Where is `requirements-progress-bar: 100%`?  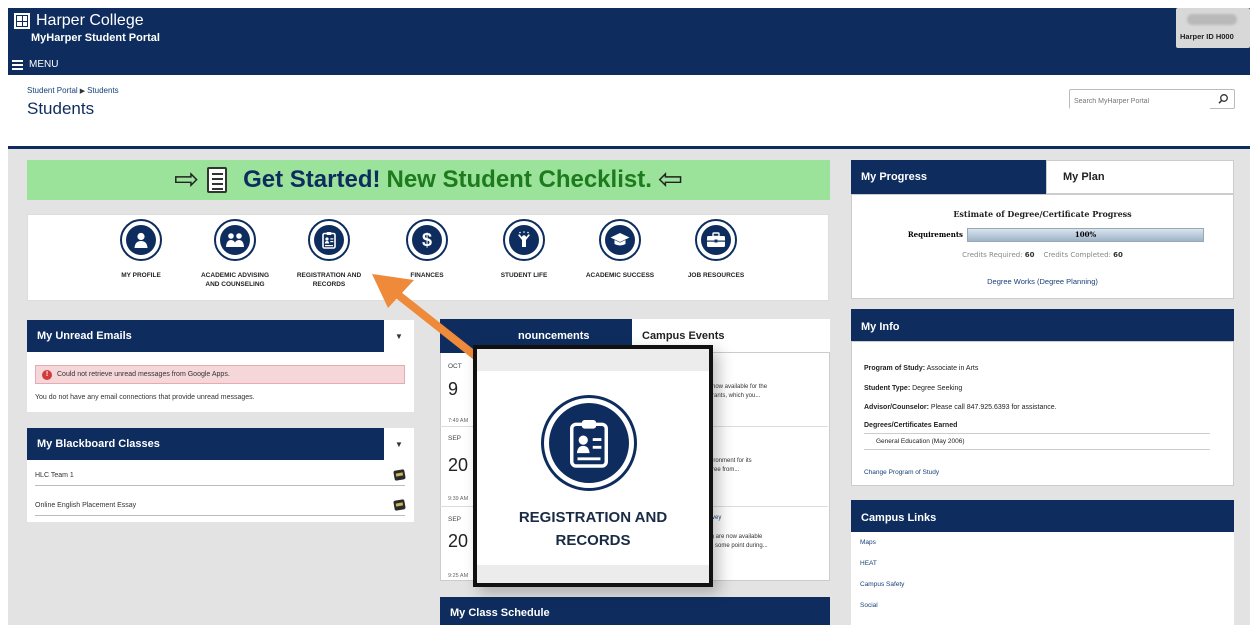 requirements-progress-bar: 100% is located at coordinates (1085, 235).